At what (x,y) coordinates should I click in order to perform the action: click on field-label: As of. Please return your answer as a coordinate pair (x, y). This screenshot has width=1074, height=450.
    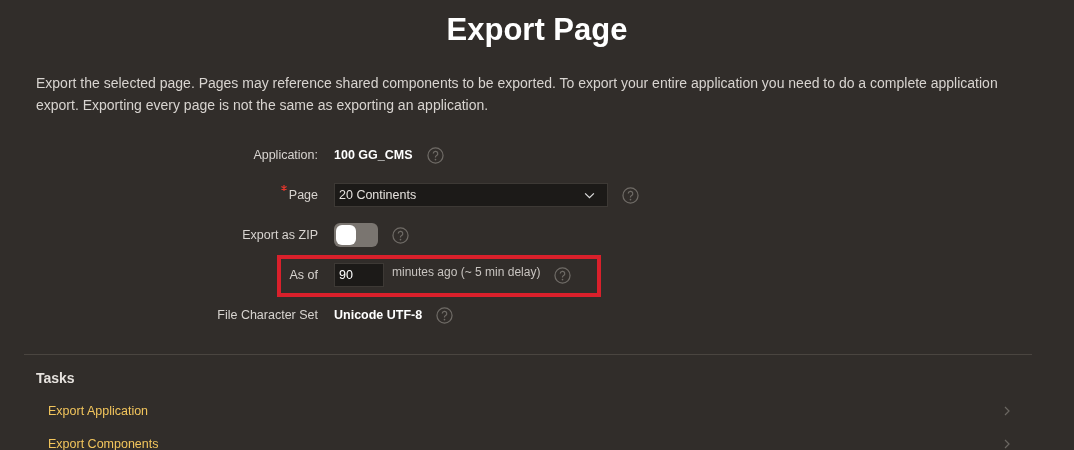
    Looking at the image, I should click on (303, 275).